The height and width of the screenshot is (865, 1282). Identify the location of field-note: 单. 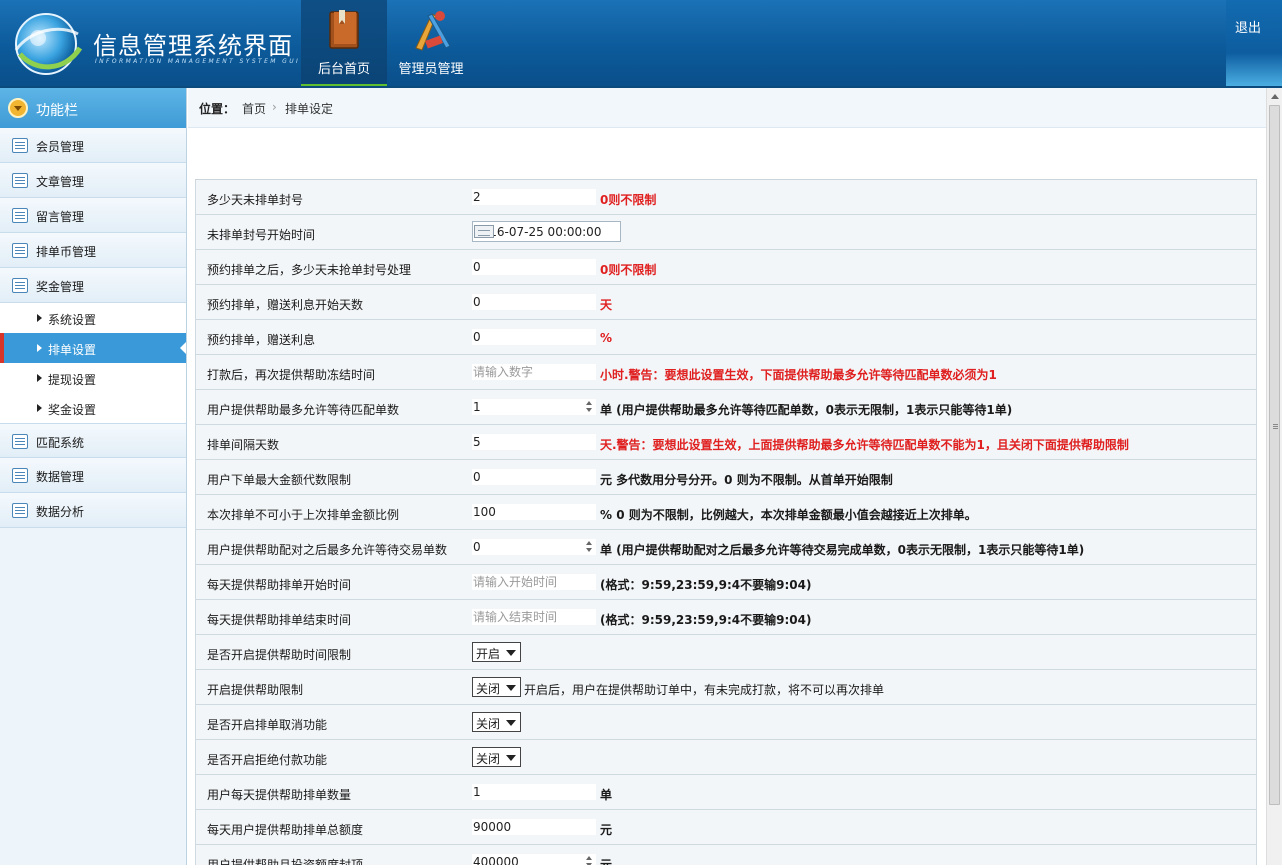
(606, 795).